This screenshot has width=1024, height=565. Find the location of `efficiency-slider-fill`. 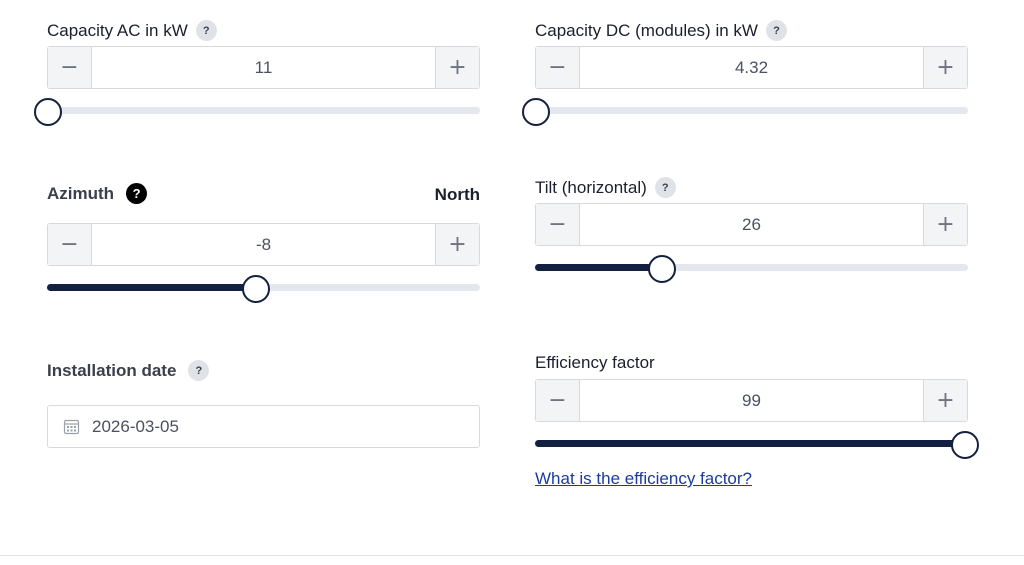

efficiency-slider-fill is located at coordinates (749, 443).